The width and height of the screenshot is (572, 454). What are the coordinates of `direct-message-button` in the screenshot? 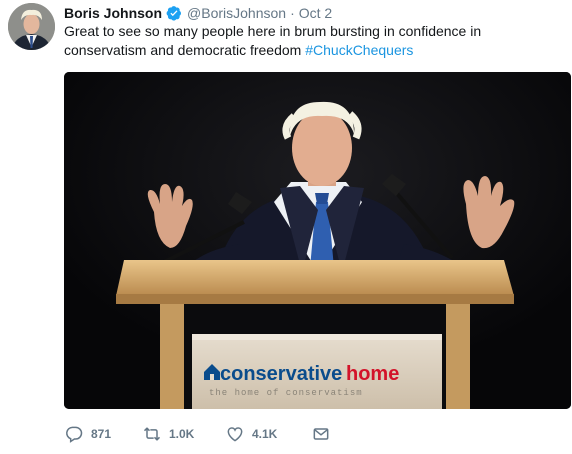 It's located at (321, 434).